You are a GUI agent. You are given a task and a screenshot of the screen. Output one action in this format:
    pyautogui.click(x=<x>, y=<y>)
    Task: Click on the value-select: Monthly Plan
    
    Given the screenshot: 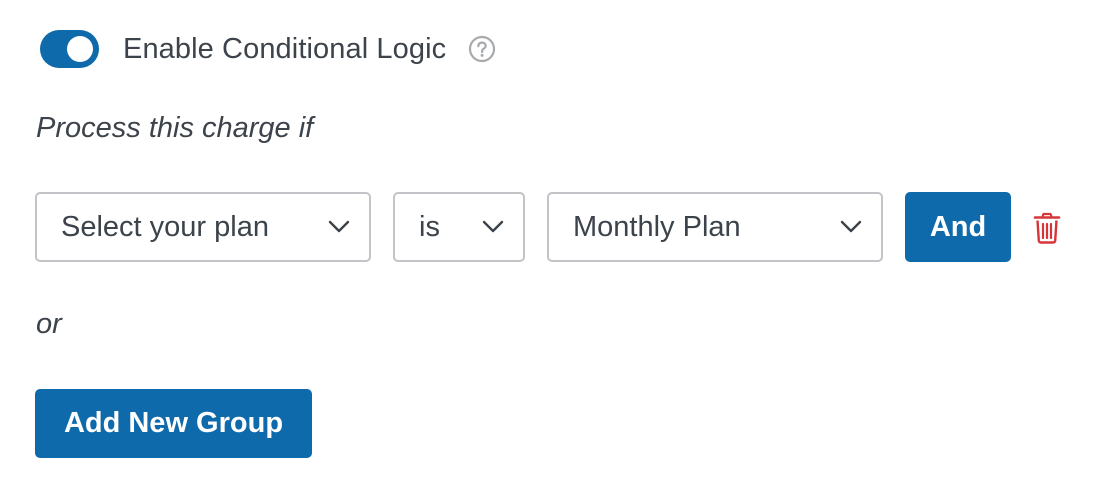 What is the action you would take?
    pyautogui.click(x=715, y=227)
    